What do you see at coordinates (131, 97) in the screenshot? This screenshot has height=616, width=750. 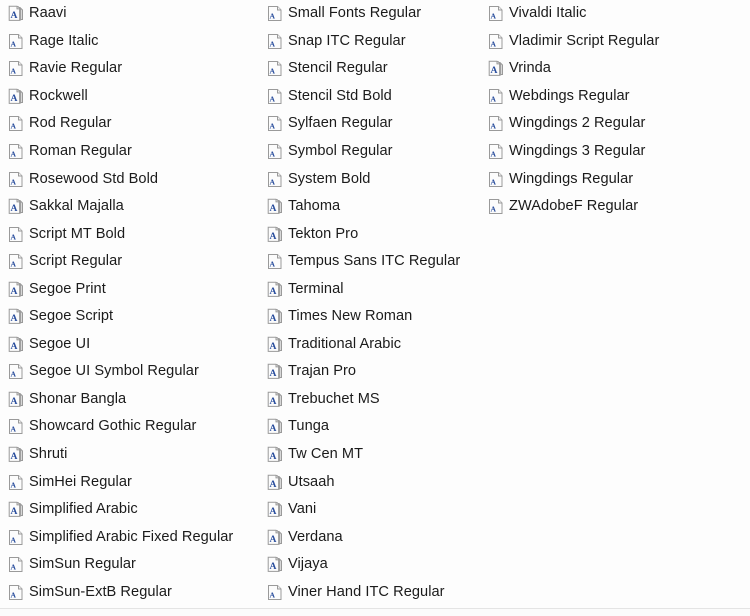 I see `font-list-item: A Rockwell` at bounding box center [131, 97].